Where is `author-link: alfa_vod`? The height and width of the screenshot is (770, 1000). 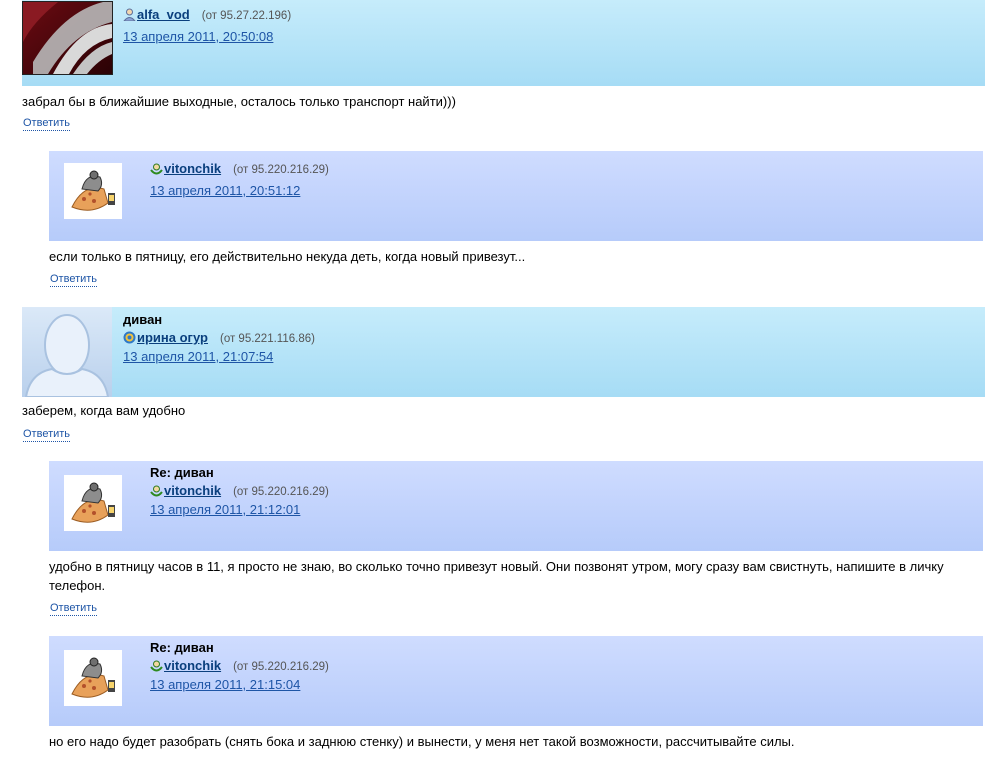
author-link: alfa_vod is located at coordinates (163, 14).